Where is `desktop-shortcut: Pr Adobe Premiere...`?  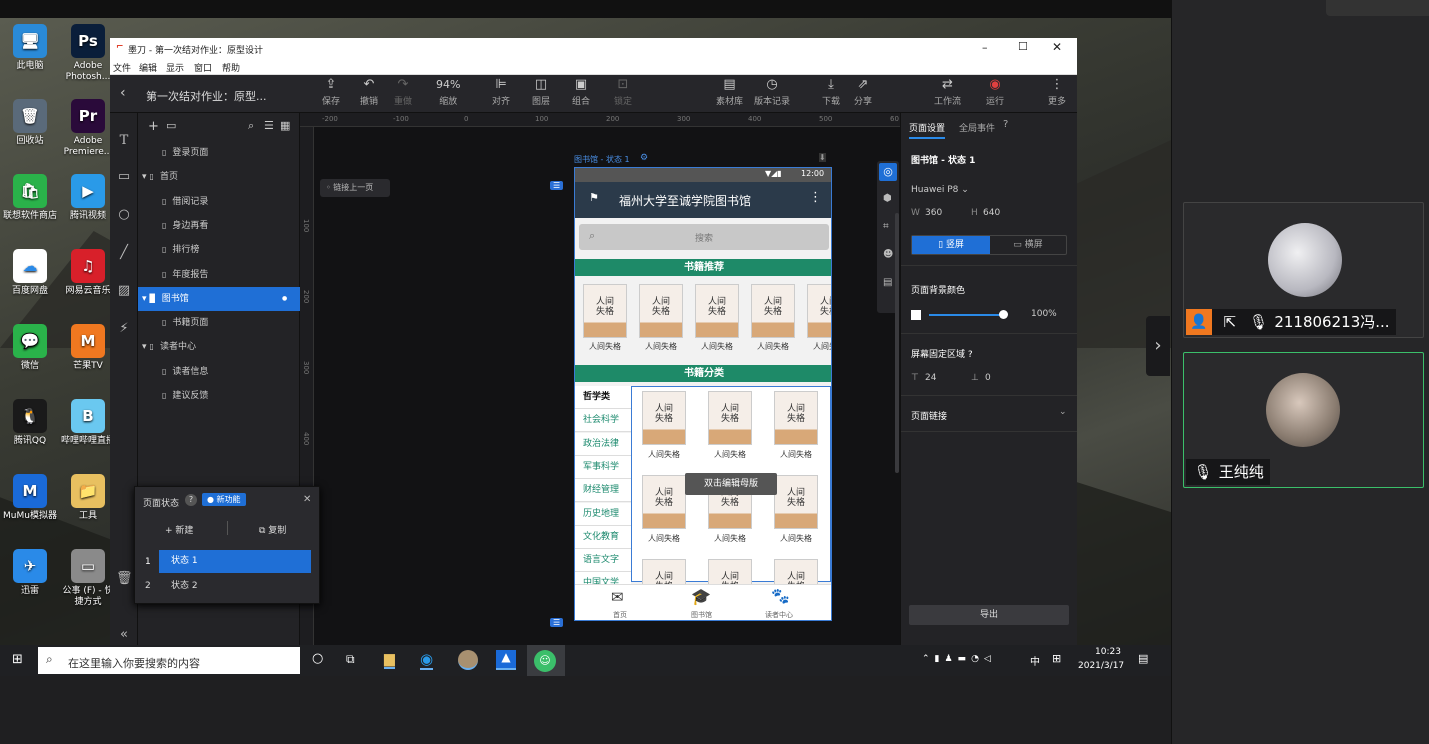 desktop-shortcut: Pr Adobe Premiere... is located at coordinates (88, 128).